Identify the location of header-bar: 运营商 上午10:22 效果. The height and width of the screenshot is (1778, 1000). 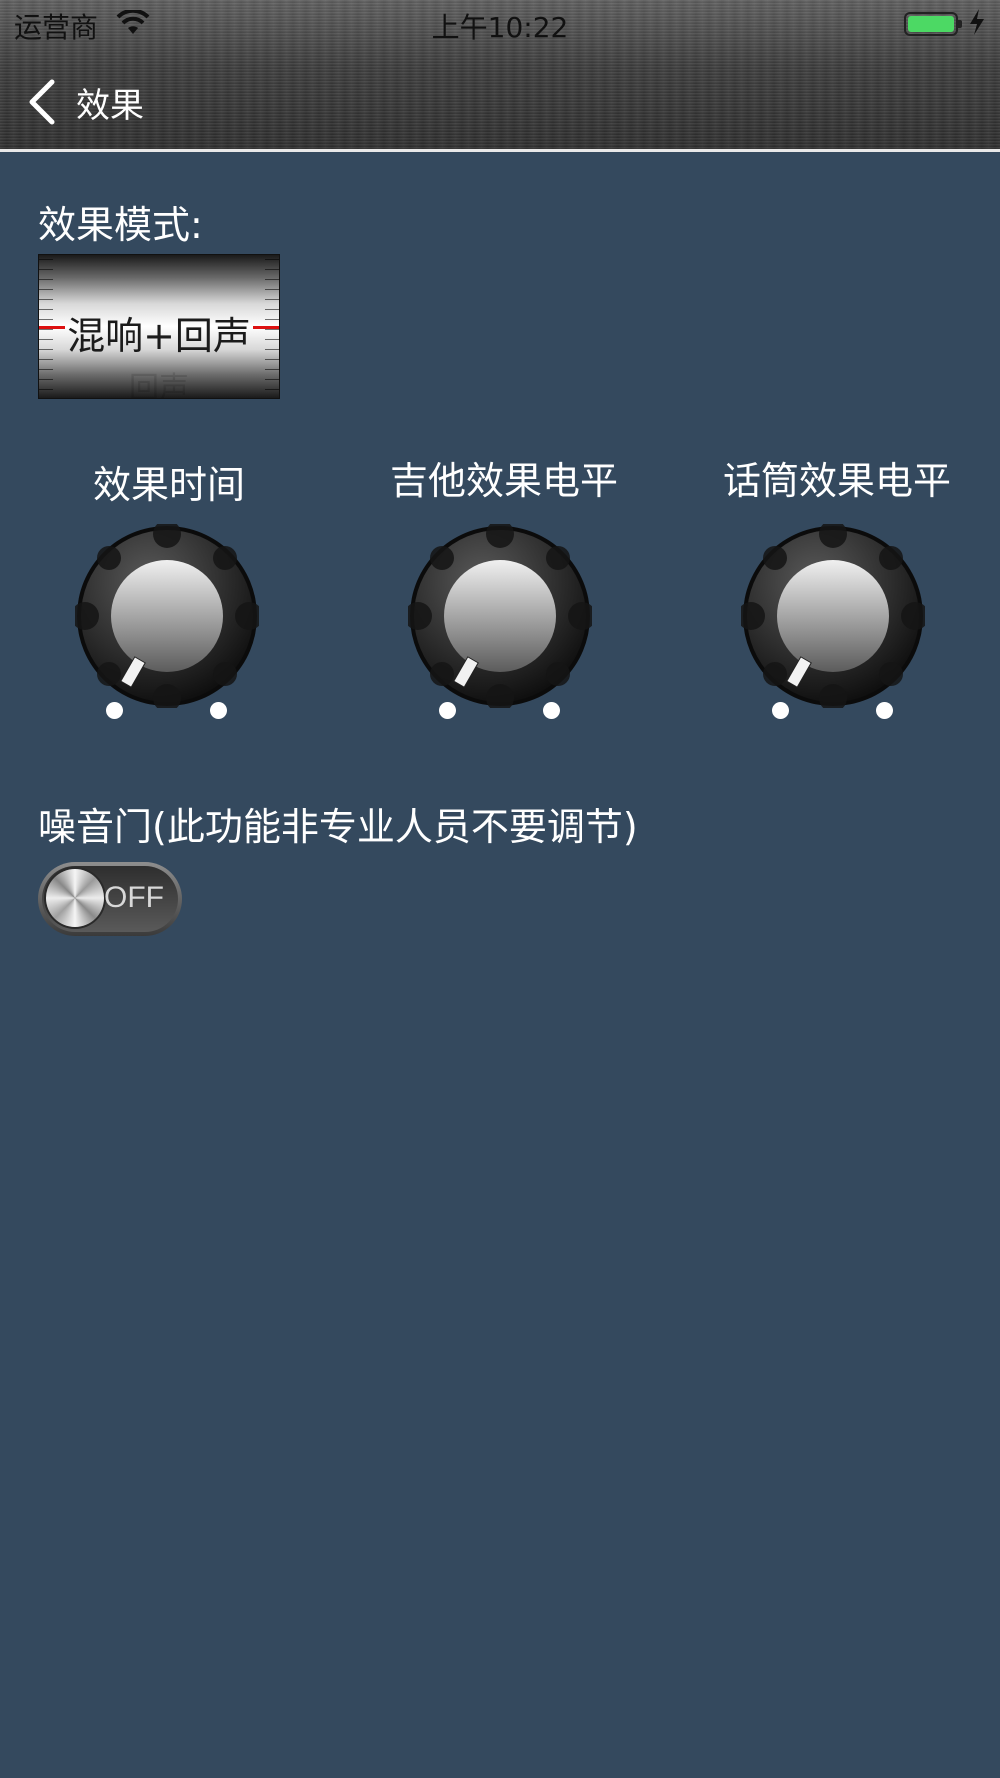
(500, 76).